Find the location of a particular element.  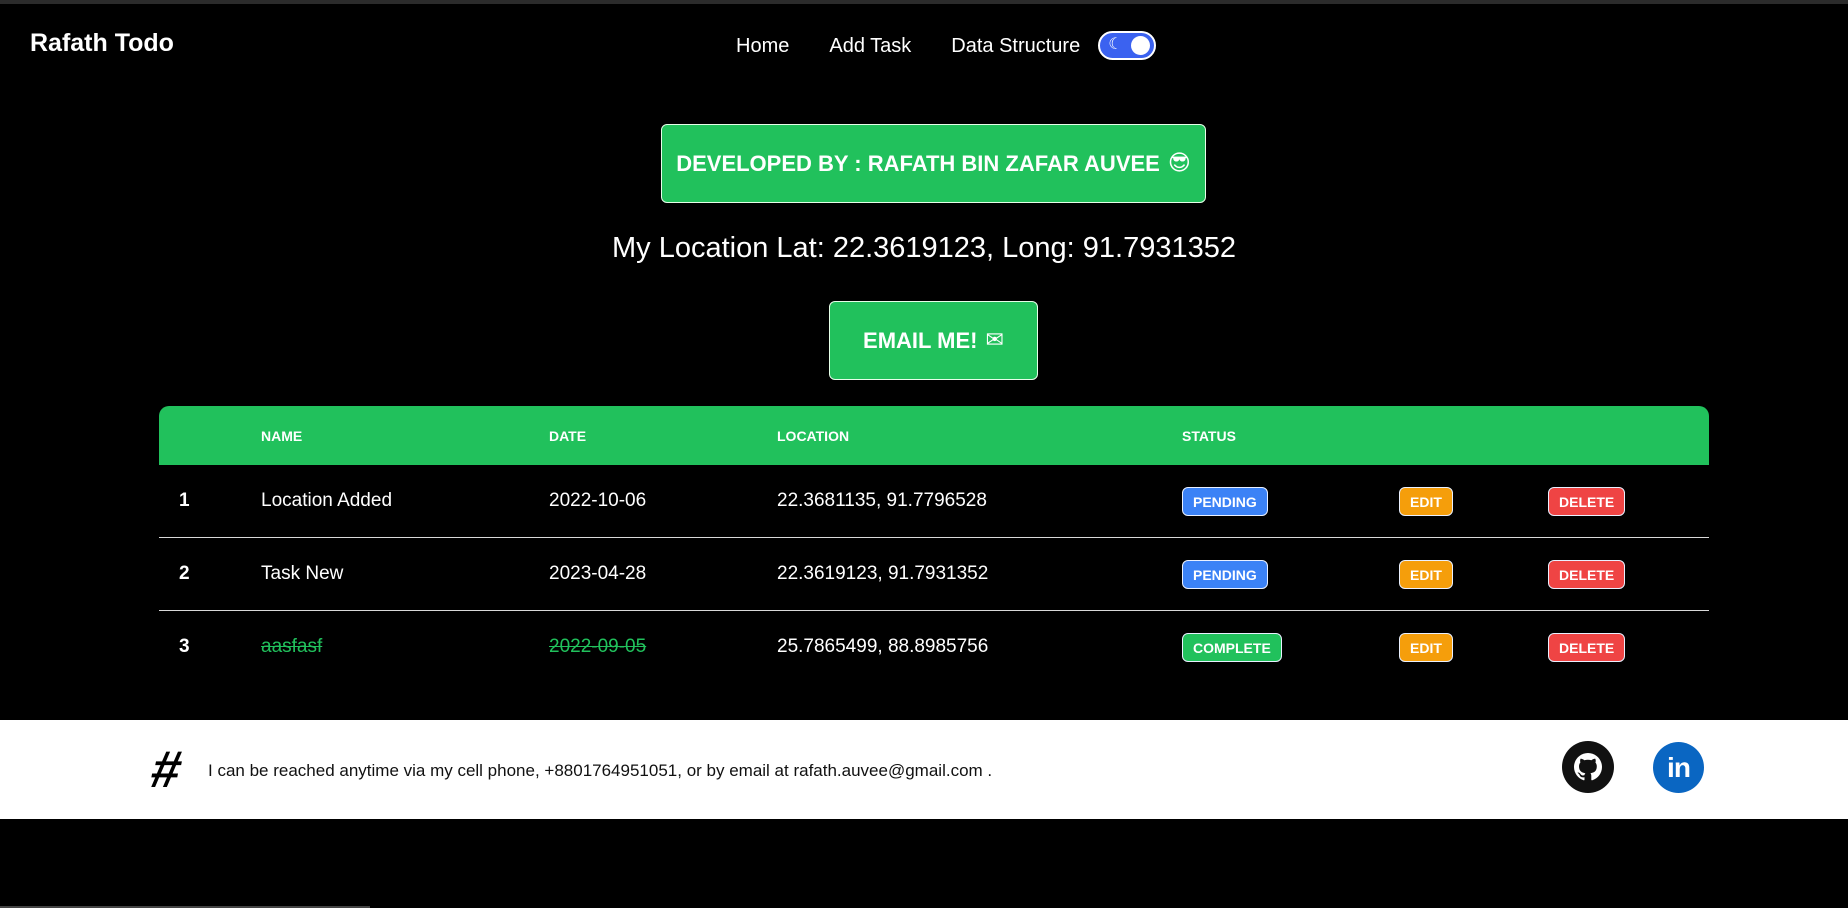

task-name: Task New is located at coordinates (302, 573).